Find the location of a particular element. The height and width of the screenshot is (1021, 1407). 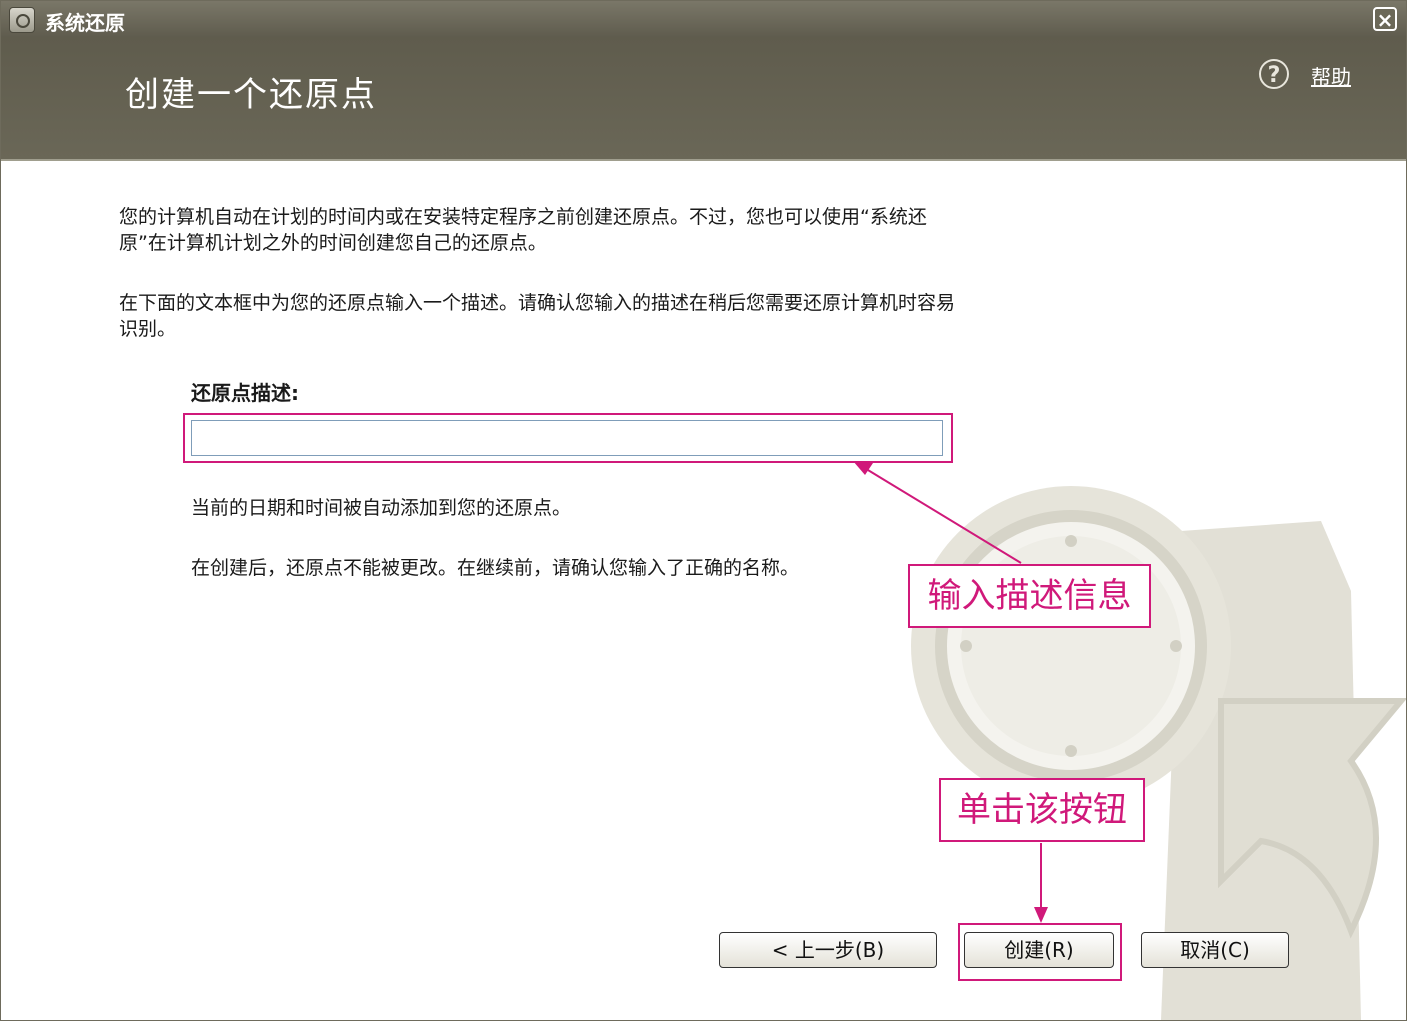

create-button: 创建(R) is located at coordinates (1039, 950).